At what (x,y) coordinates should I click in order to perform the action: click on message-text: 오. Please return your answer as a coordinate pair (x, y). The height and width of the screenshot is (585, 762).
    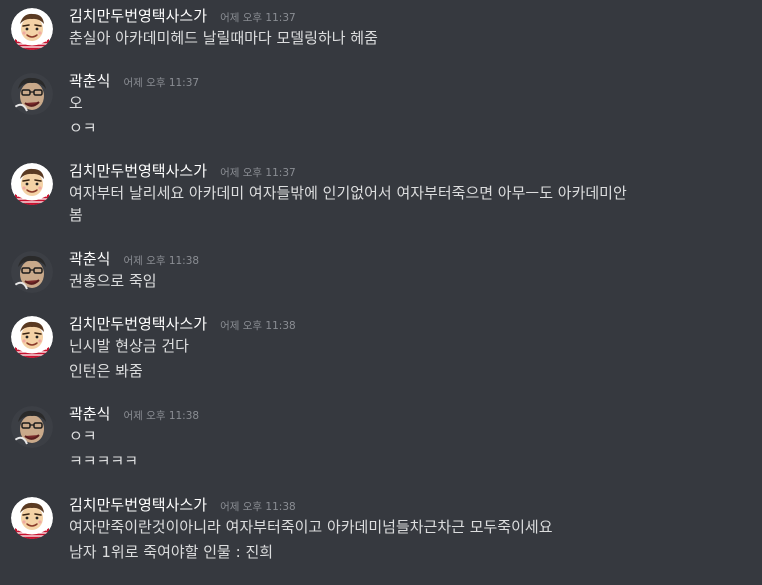
    Looking at the image, I should click on (76, 103).